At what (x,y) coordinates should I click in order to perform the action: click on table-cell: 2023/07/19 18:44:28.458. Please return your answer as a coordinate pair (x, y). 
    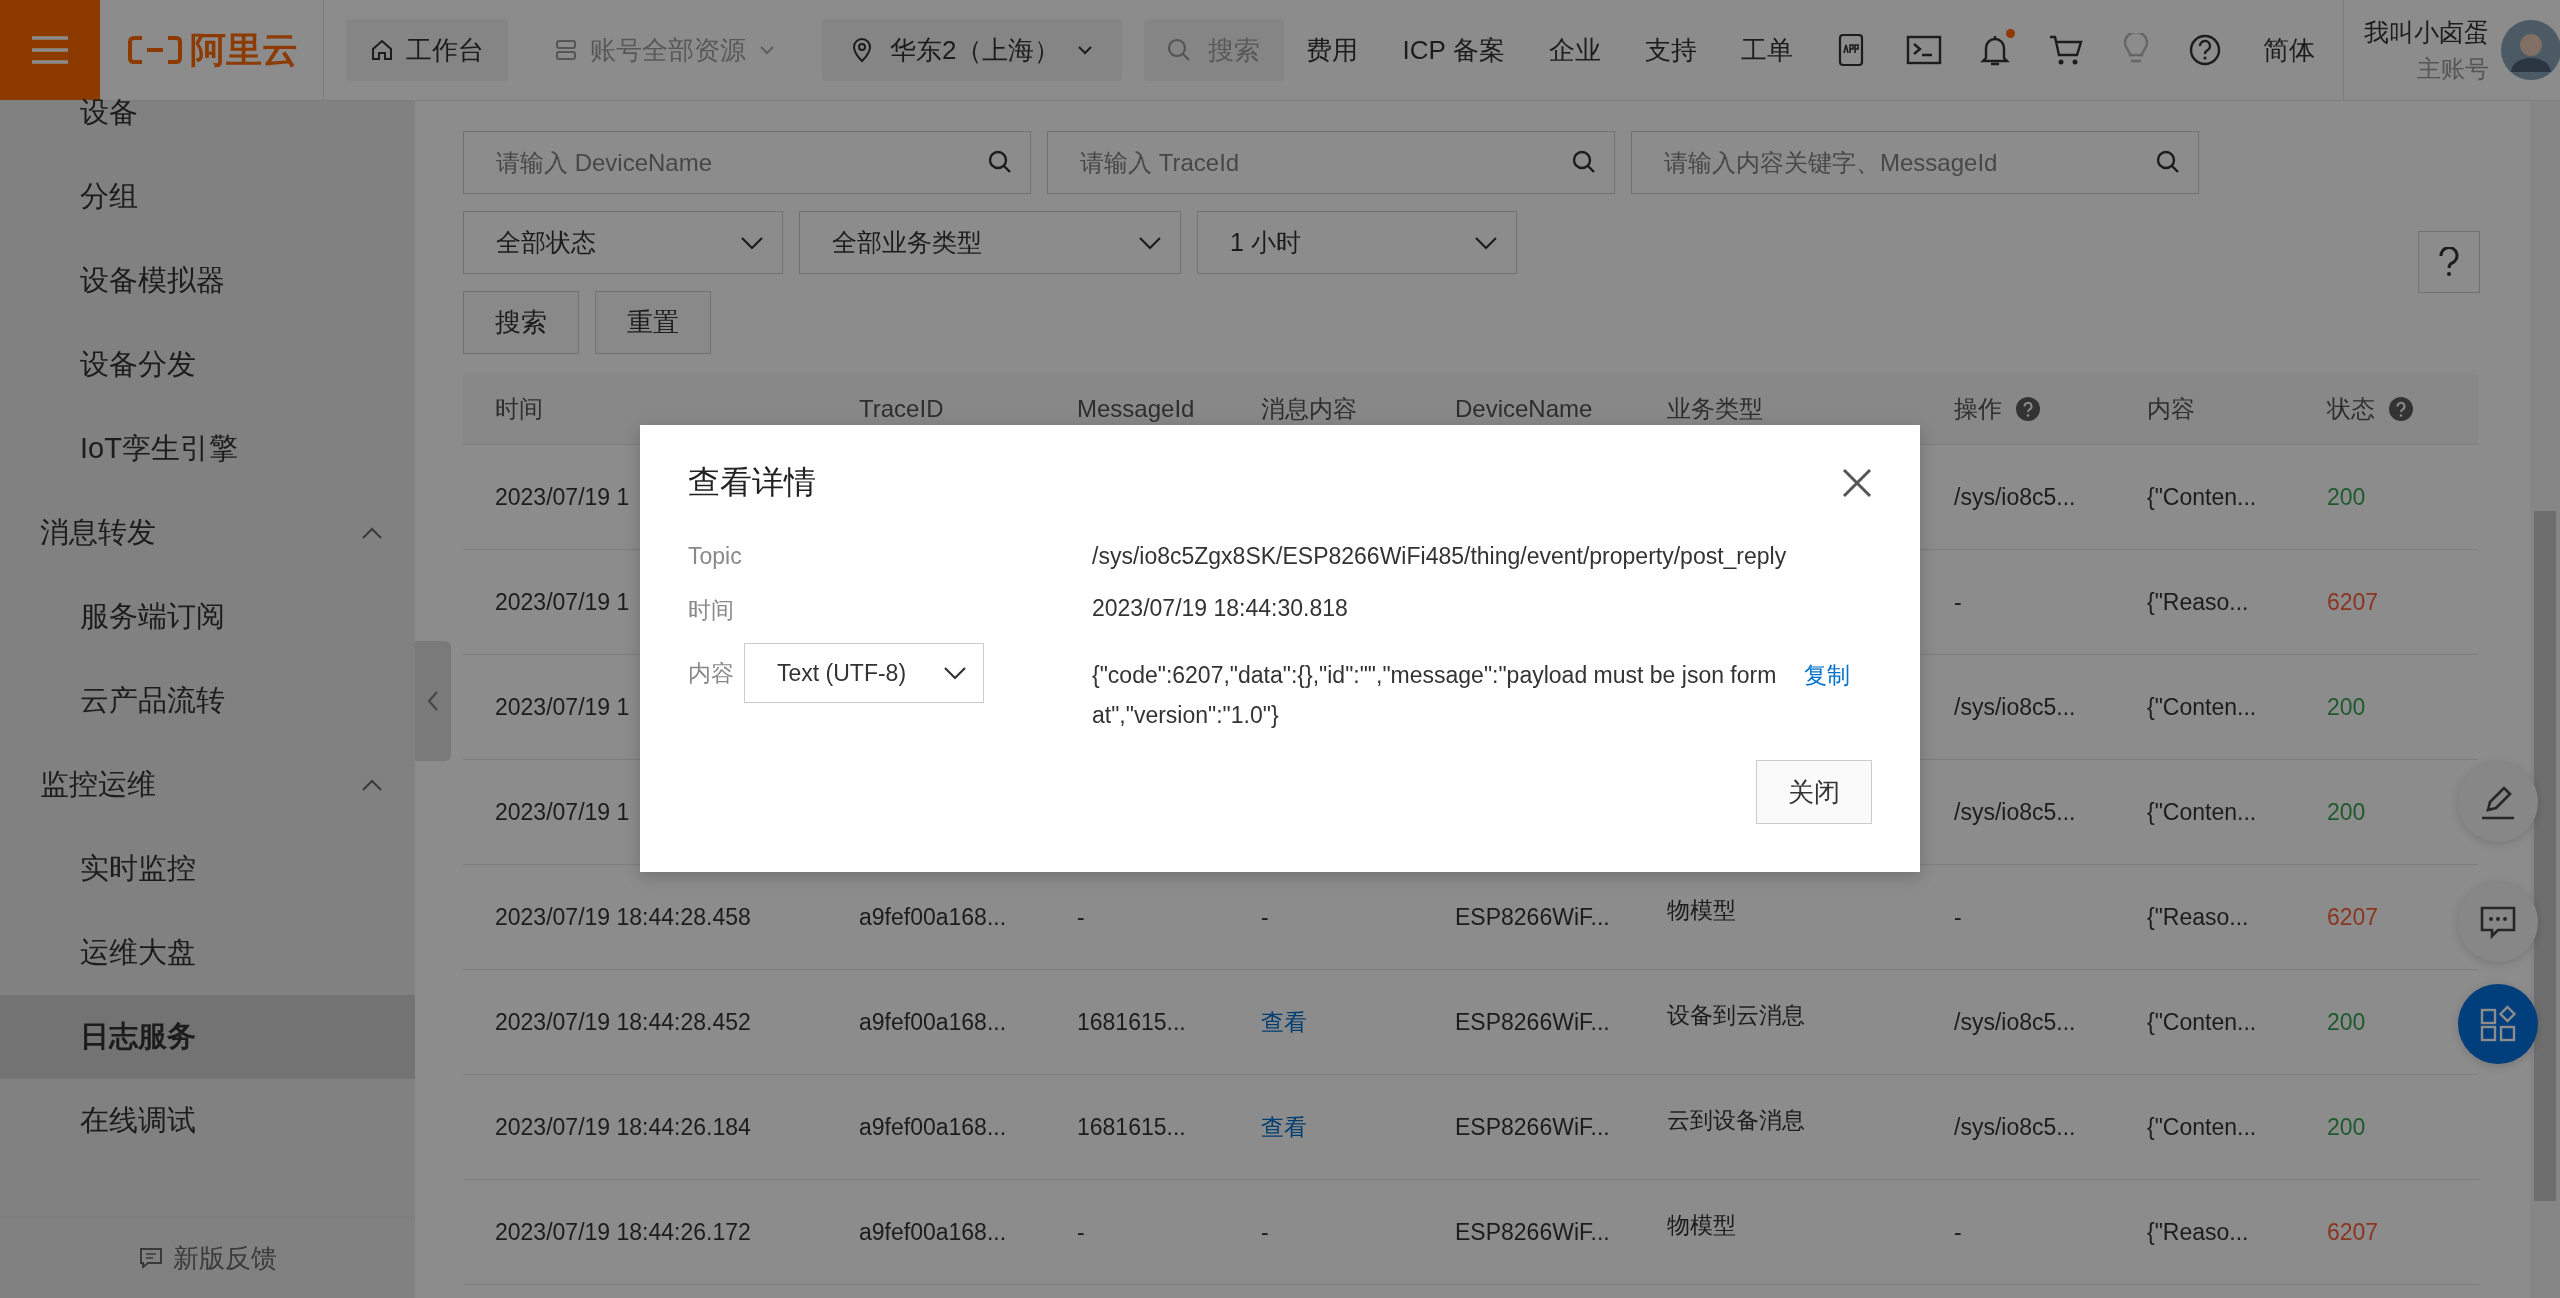
    Looking at the image, I should click on (623, 917).